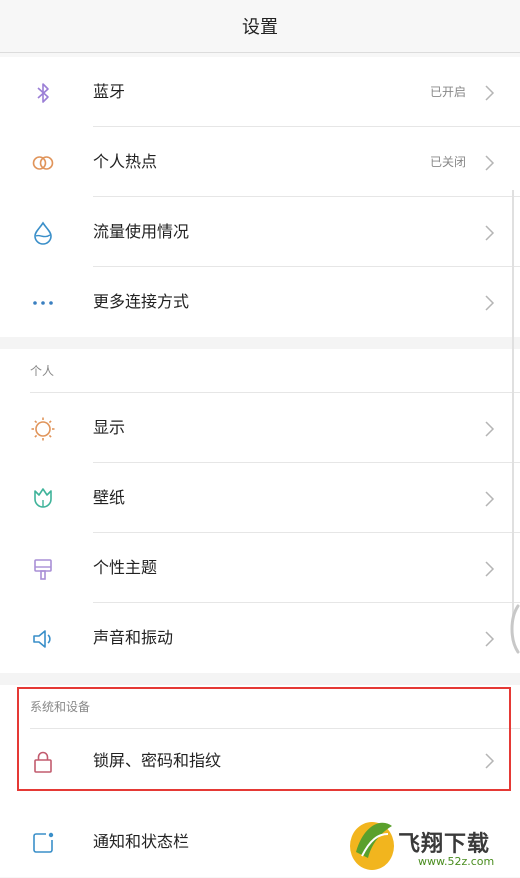 This screenshot has height=878, width=520. I want to click on tulip-icon, so click(43, 499).